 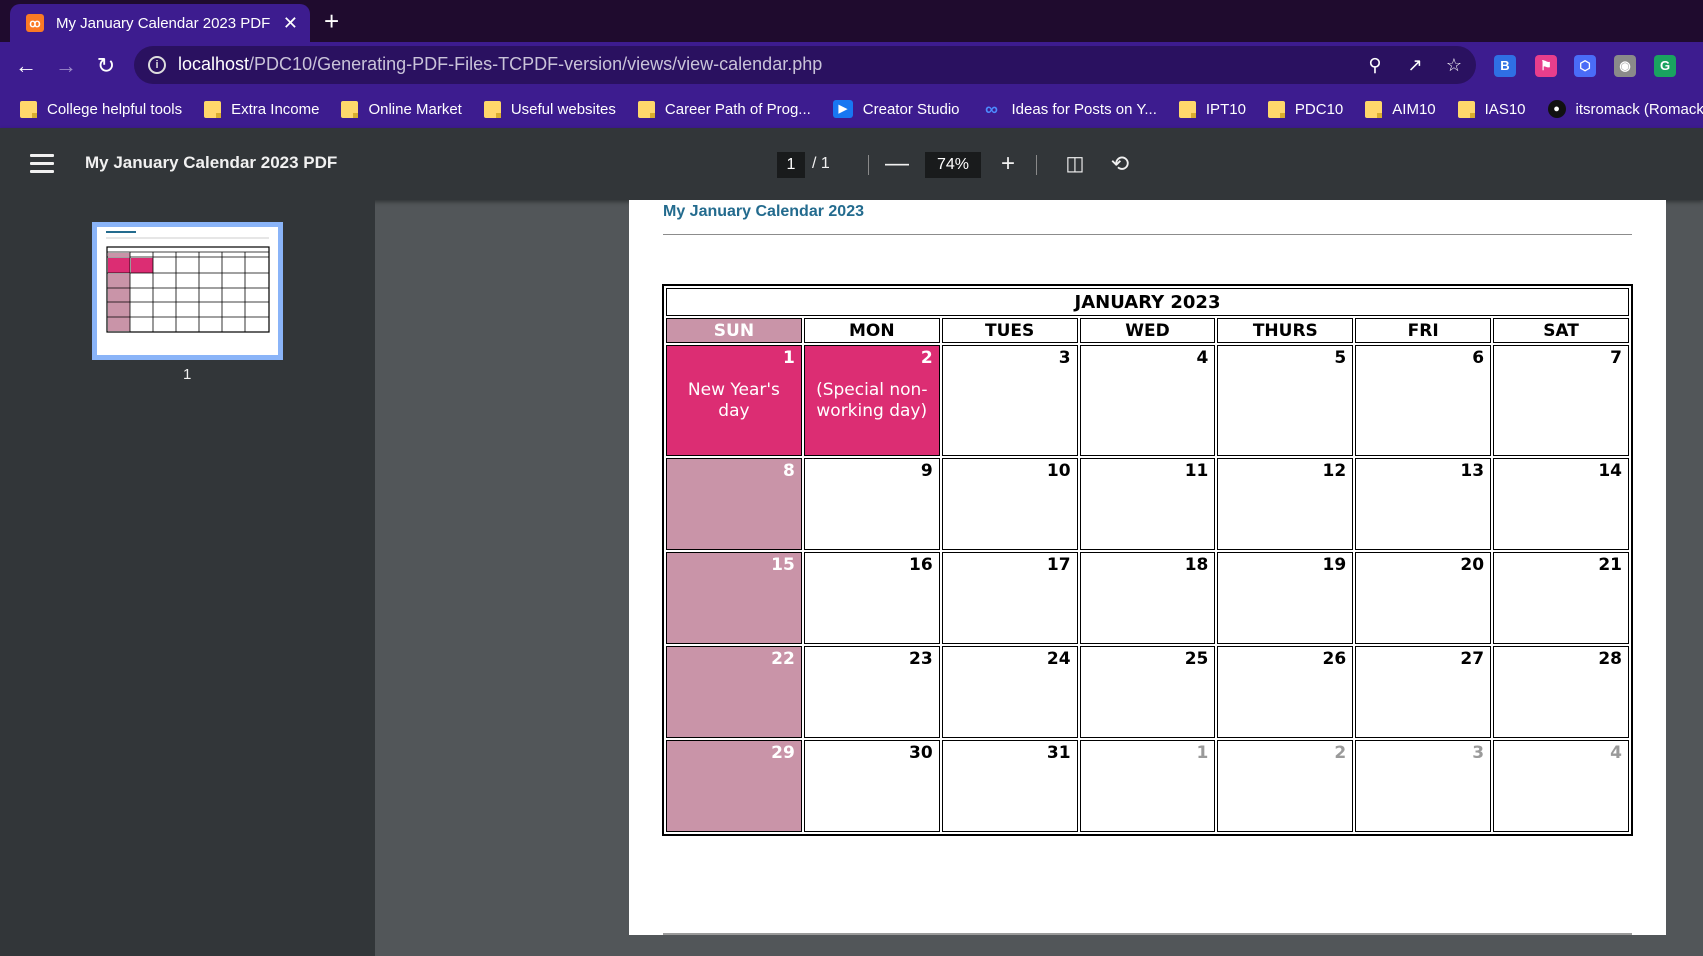 I want to click on bookmark-pdc10: PDC10, so click(x=1305, y=109).